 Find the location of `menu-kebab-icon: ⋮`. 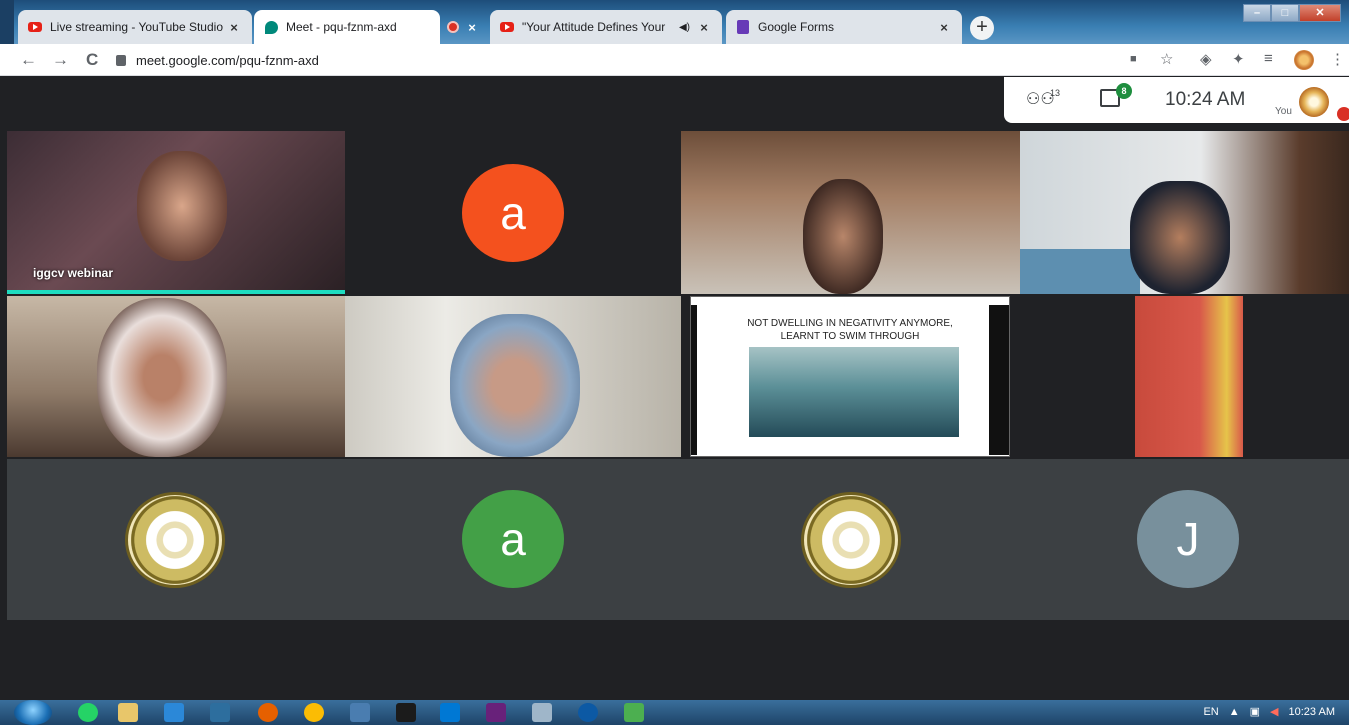

menu-kebab-icon: ⋮ is located at coordinates (1337, 59).